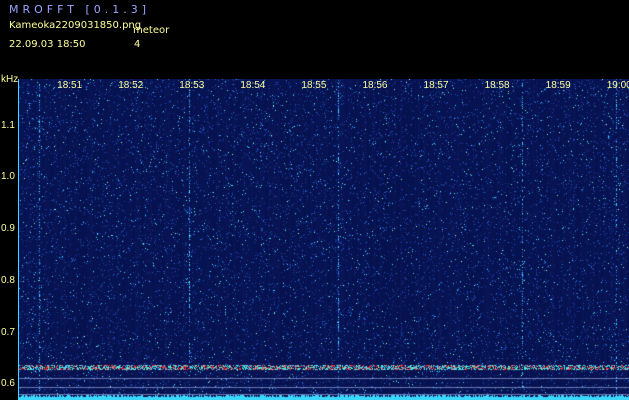  I want to click on frequency-tick: 0.9, so click(8, 229).